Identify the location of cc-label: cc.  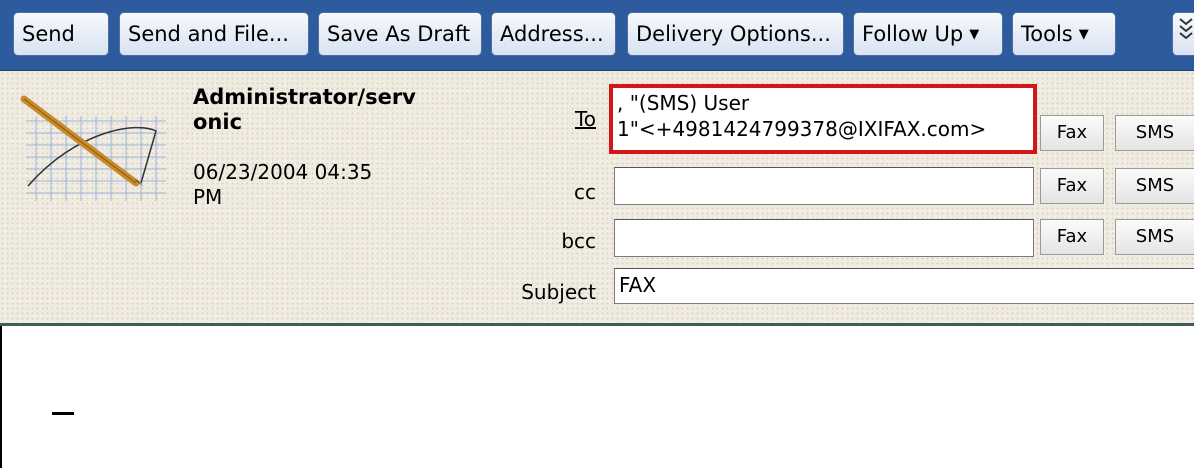
(585, 192).